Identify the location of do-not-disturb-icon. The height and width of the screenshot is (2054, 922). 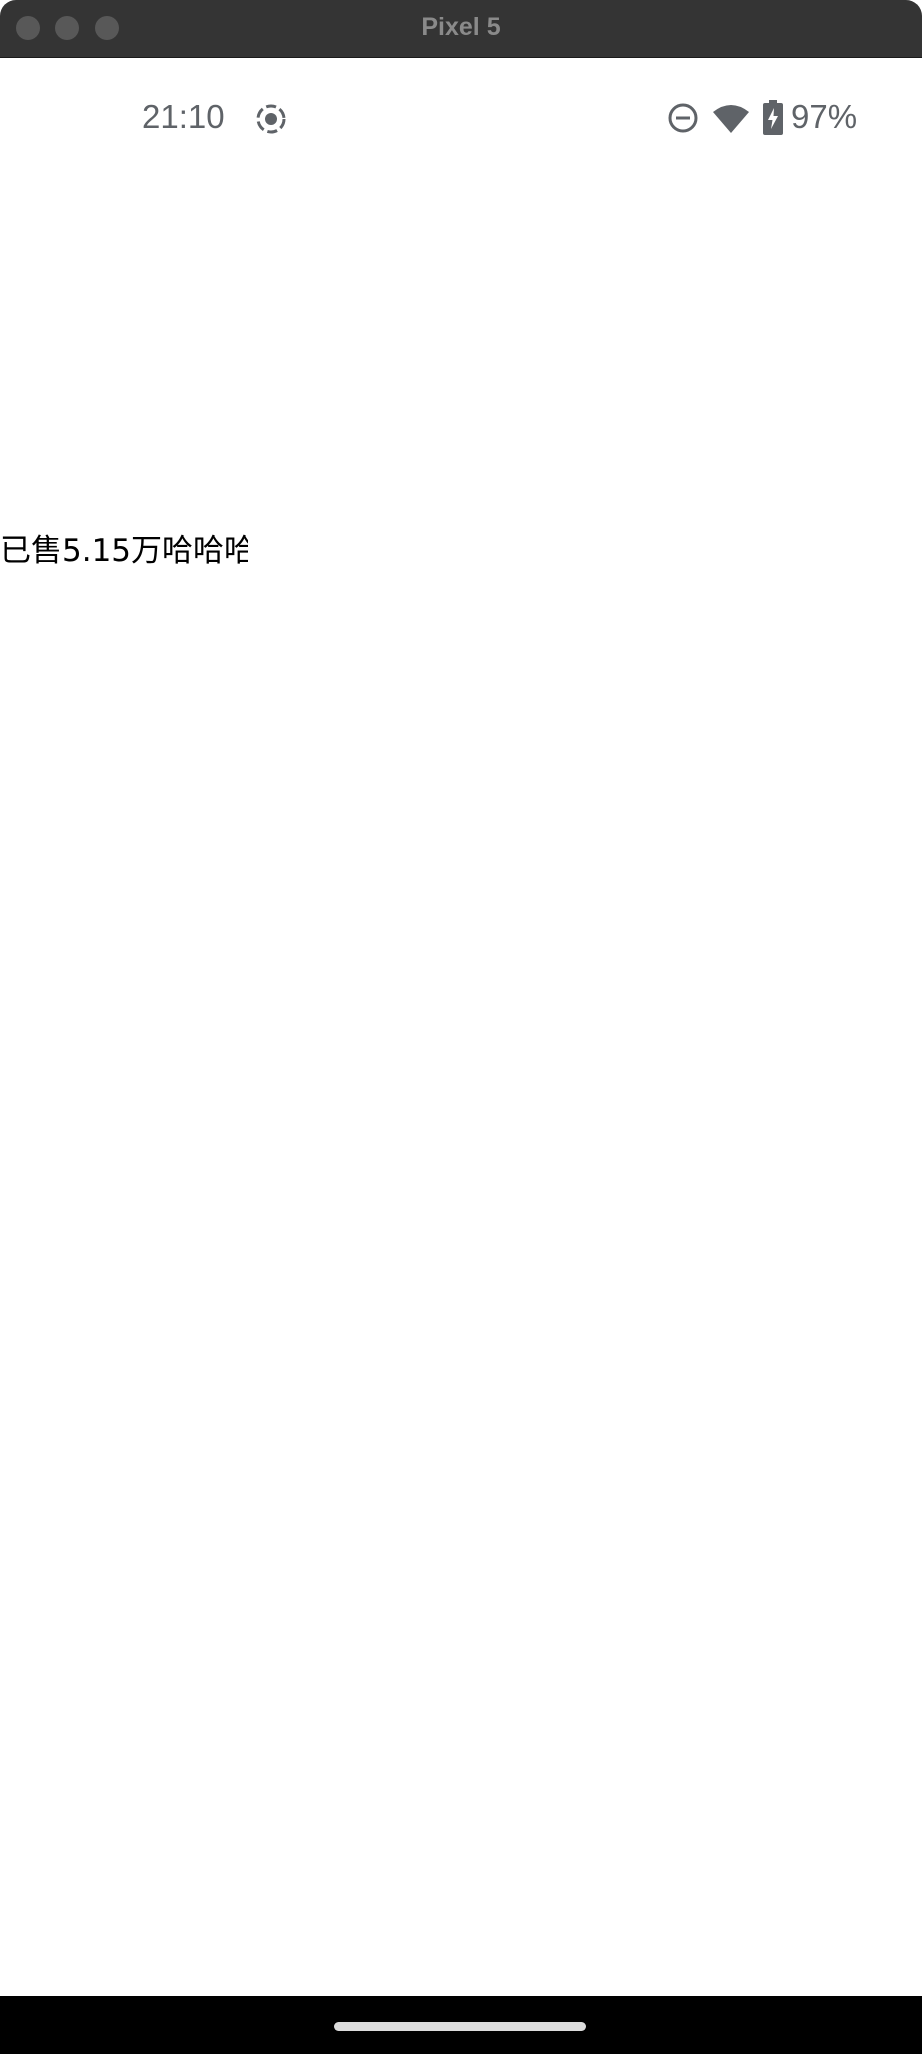
(683, 118).